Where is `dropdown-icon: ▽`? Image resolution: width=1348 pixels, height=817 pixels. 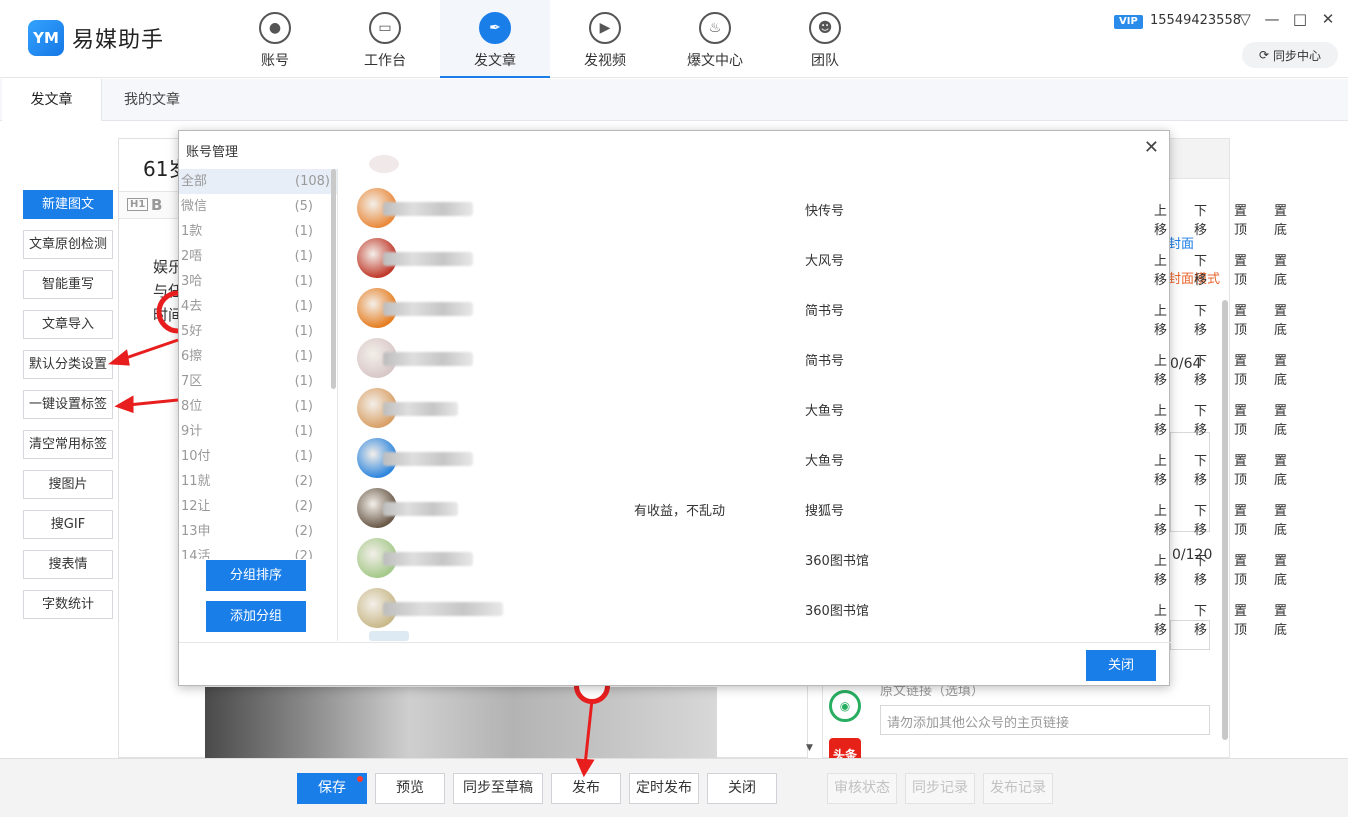 dropdown-icon: ▽ is located at coordinates (1245, 19).